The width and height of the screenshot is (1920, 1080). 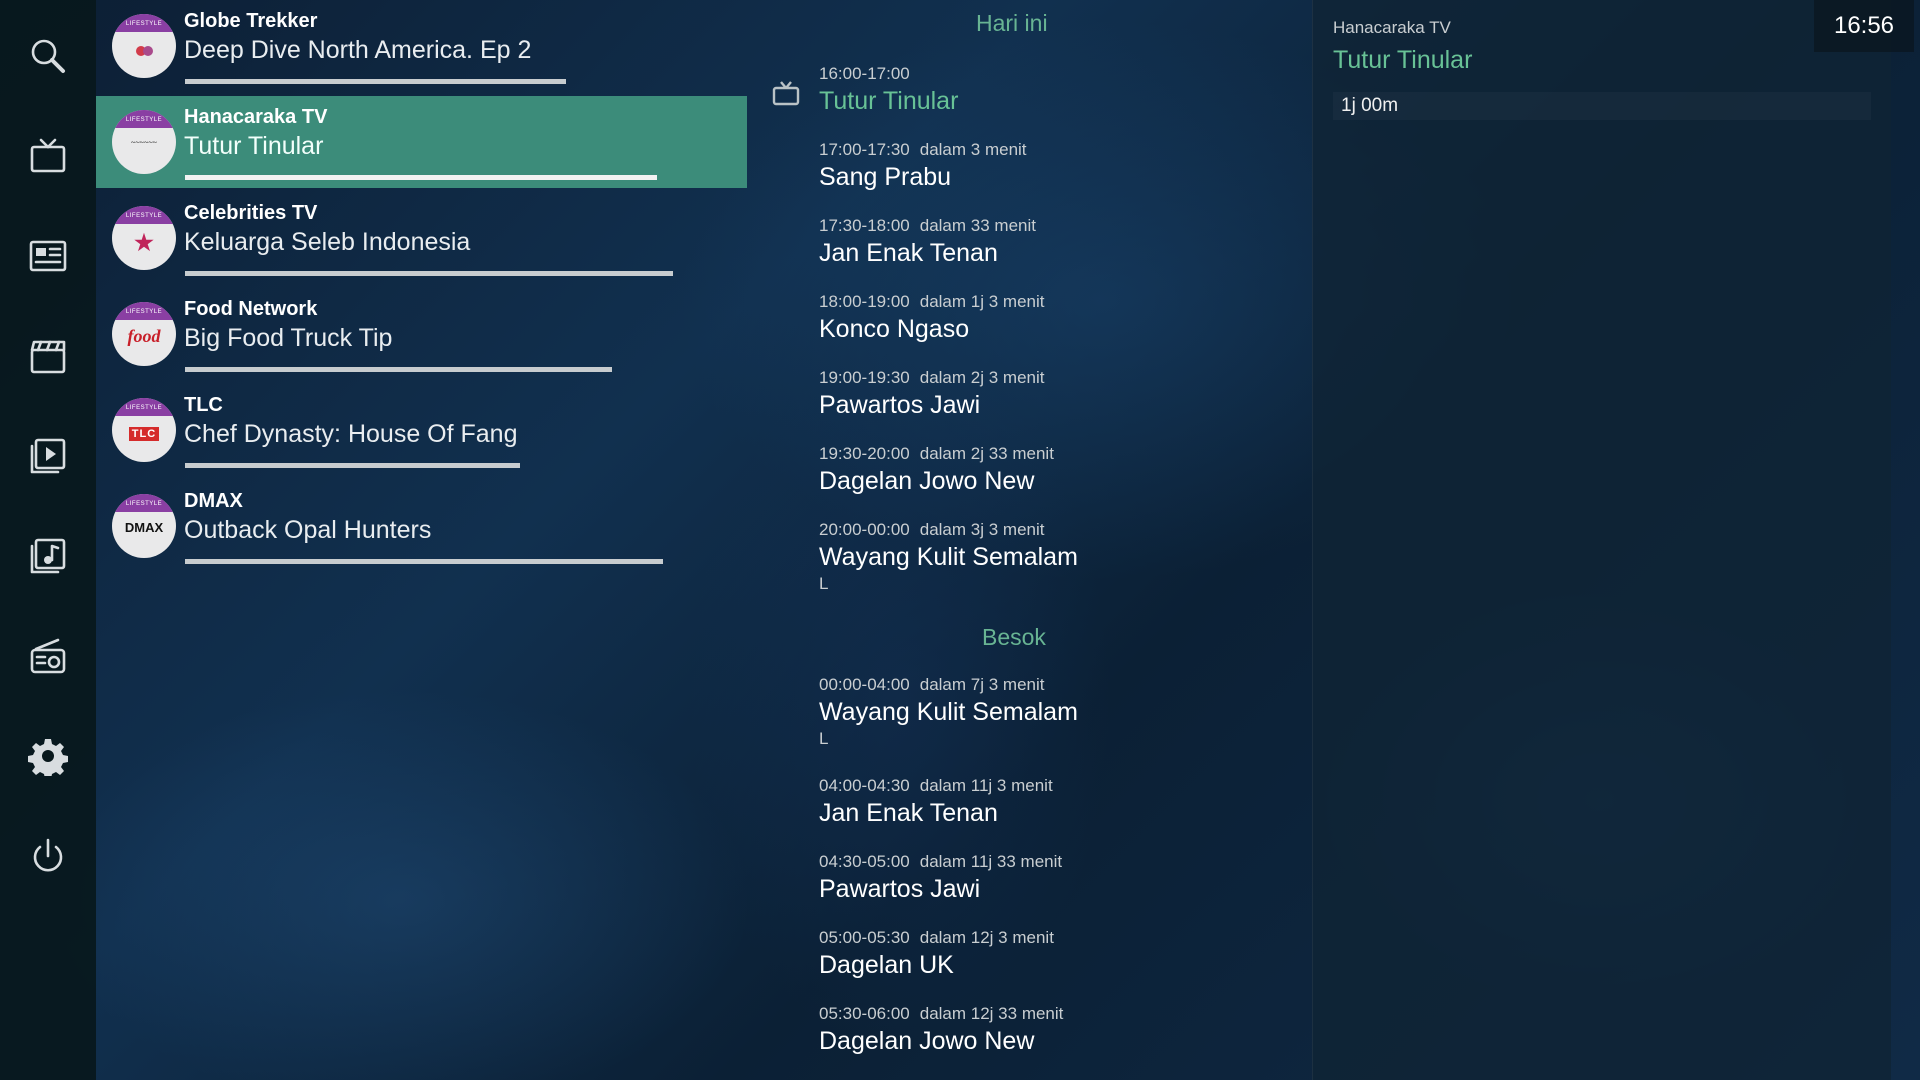 What do you see at coordinates (1079, 74) in the screenshot?
I see `event-time: 16:00-17:00` at bounding box center [1079, 74].